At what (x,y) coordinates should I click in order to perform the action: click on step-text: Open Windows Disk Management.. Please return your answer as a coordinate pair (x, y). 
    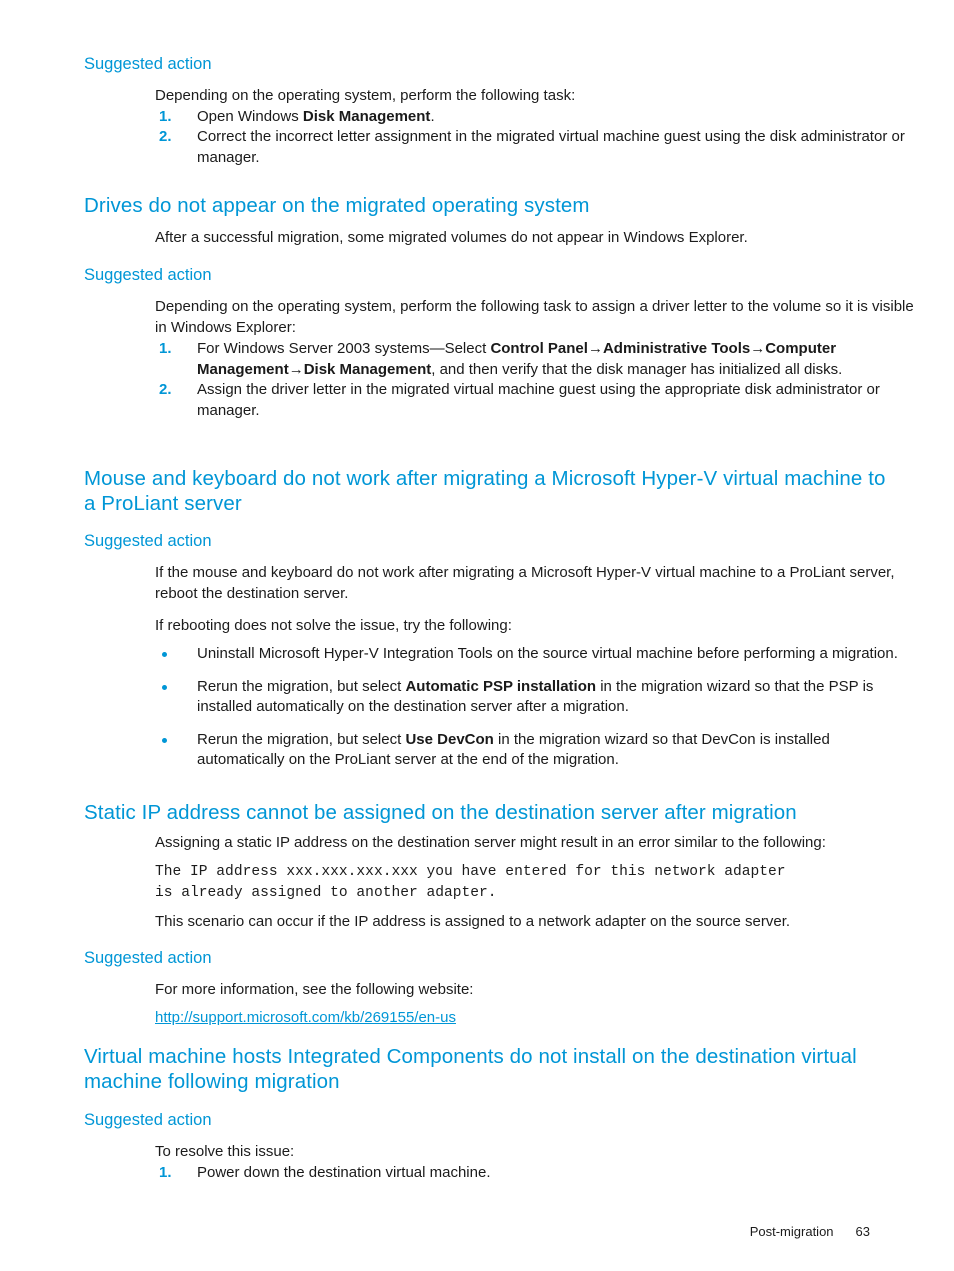
    Looking at the image, I should click on (316, 116).